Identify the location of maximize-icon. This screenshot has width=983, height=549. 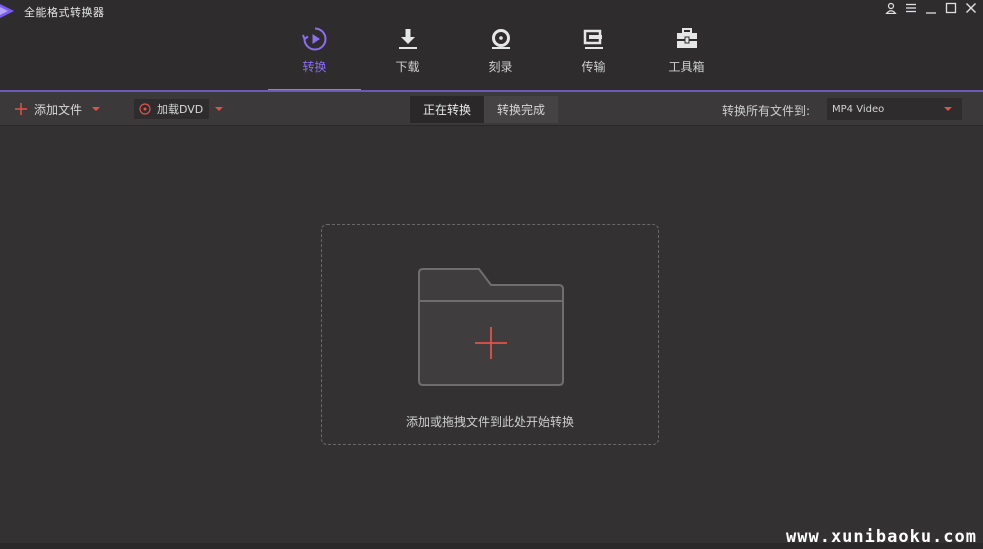
(951, 8).